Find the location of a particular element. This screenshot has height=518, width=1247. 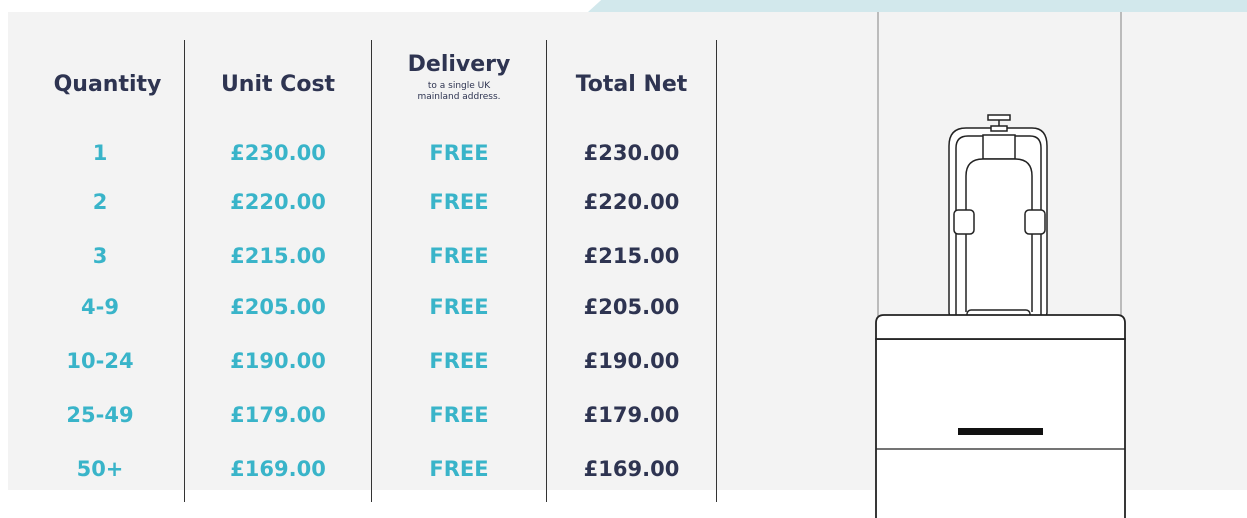

total-net-cell: £190.00 is located at coordinates (631, 361).